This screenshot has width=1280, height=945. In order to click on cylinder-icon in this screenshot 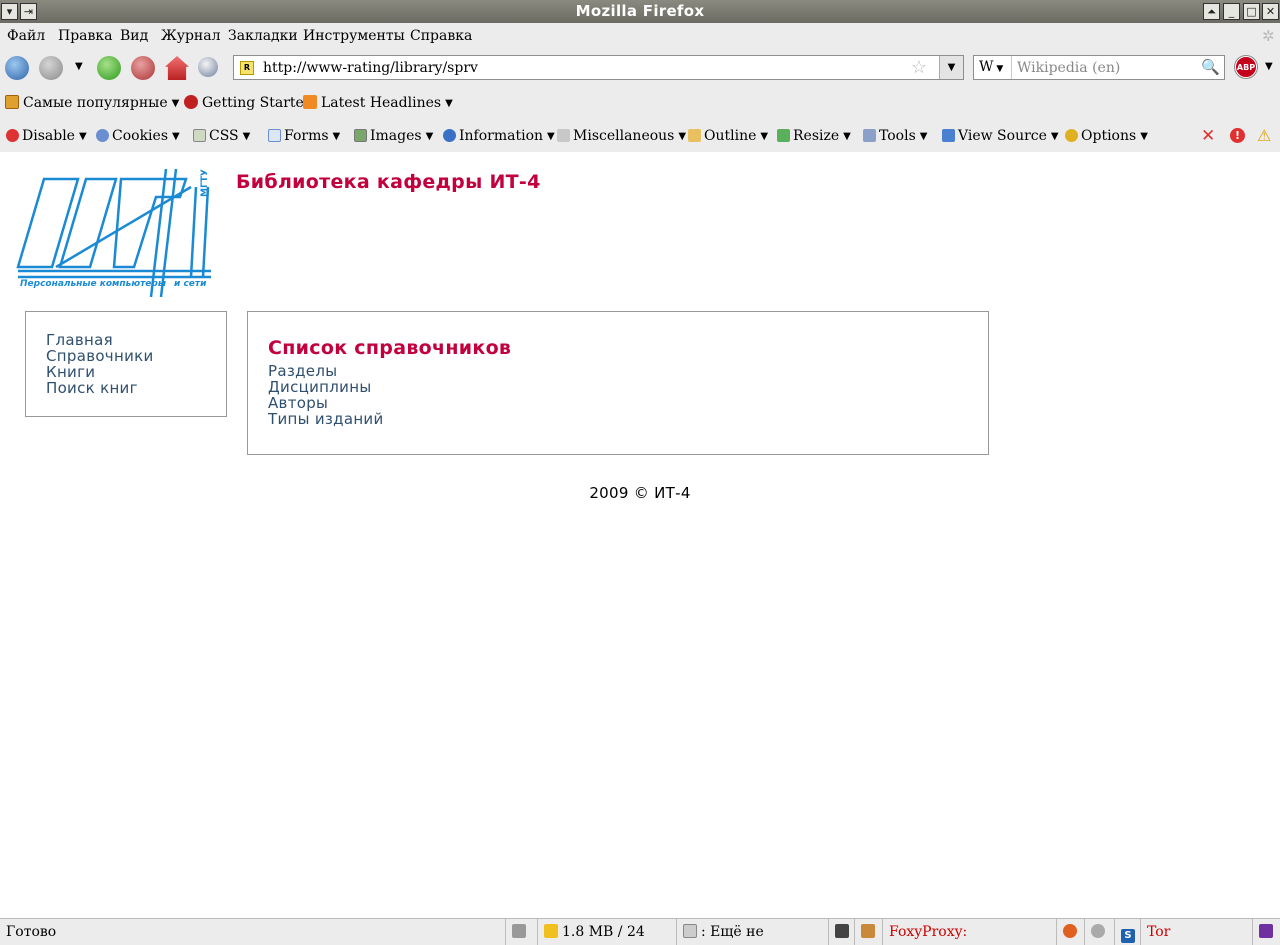, I will do `click(690, 931)`.